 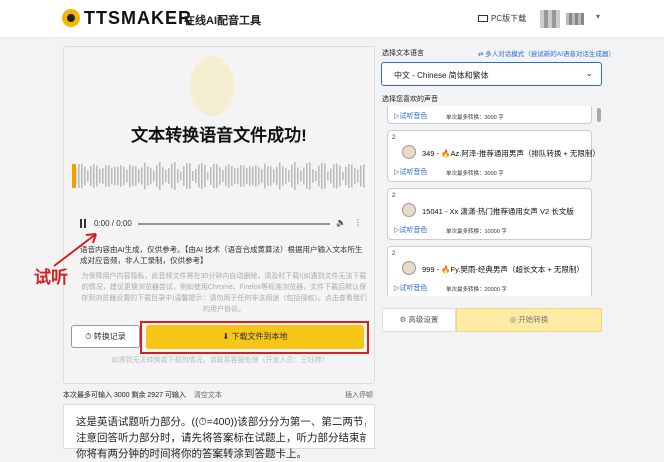 What do you see at coordinates (358, 222) in the screenshot?
I see `more-options-icon: ⋮` at bounding box center [358, 222].